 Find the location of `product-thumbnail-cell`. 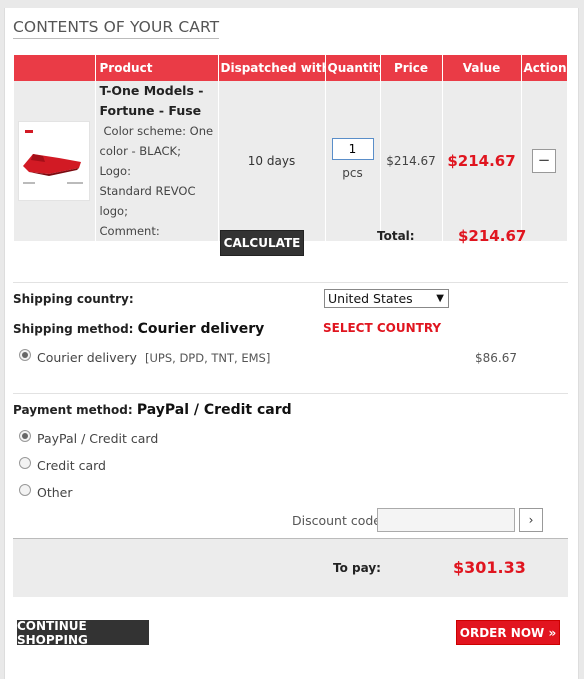

product-thumbnail-cell is located at coordinates (55, 161).